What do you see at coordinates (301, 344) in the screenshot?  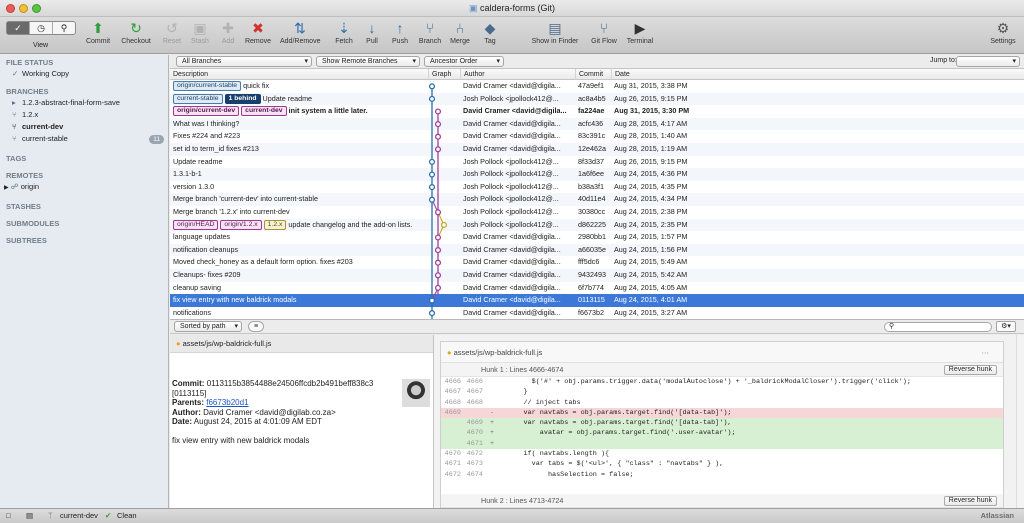 I see `file-list-item: ● assets/js/wp-baldrick-full.js` at bounding box center [301, 344].